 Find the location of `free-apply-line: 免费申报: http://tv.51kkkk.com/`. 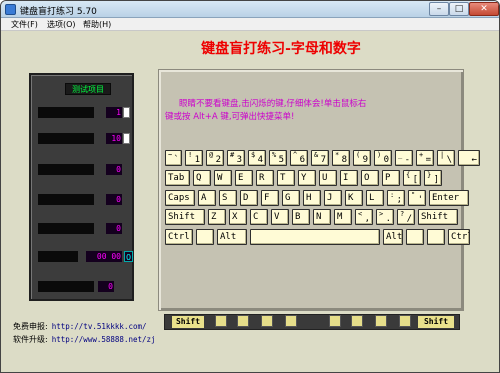

free-apply-line: 免费申报: http://tv.51kkkk.com/ is located at coordinates (80, 326).